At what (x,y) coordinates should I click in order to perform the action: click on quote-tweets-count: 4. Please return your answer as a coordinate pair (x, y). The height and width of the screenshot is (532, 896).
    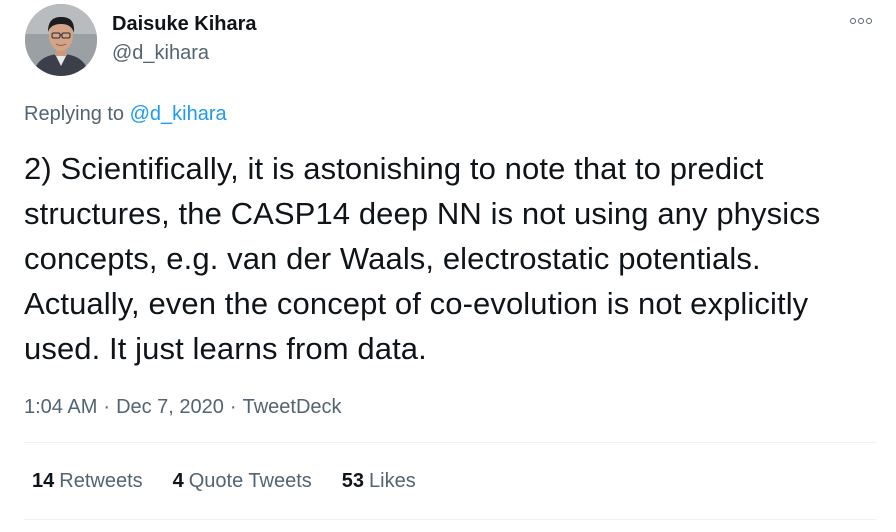
    Looking at the image, I should click on (178, 481).